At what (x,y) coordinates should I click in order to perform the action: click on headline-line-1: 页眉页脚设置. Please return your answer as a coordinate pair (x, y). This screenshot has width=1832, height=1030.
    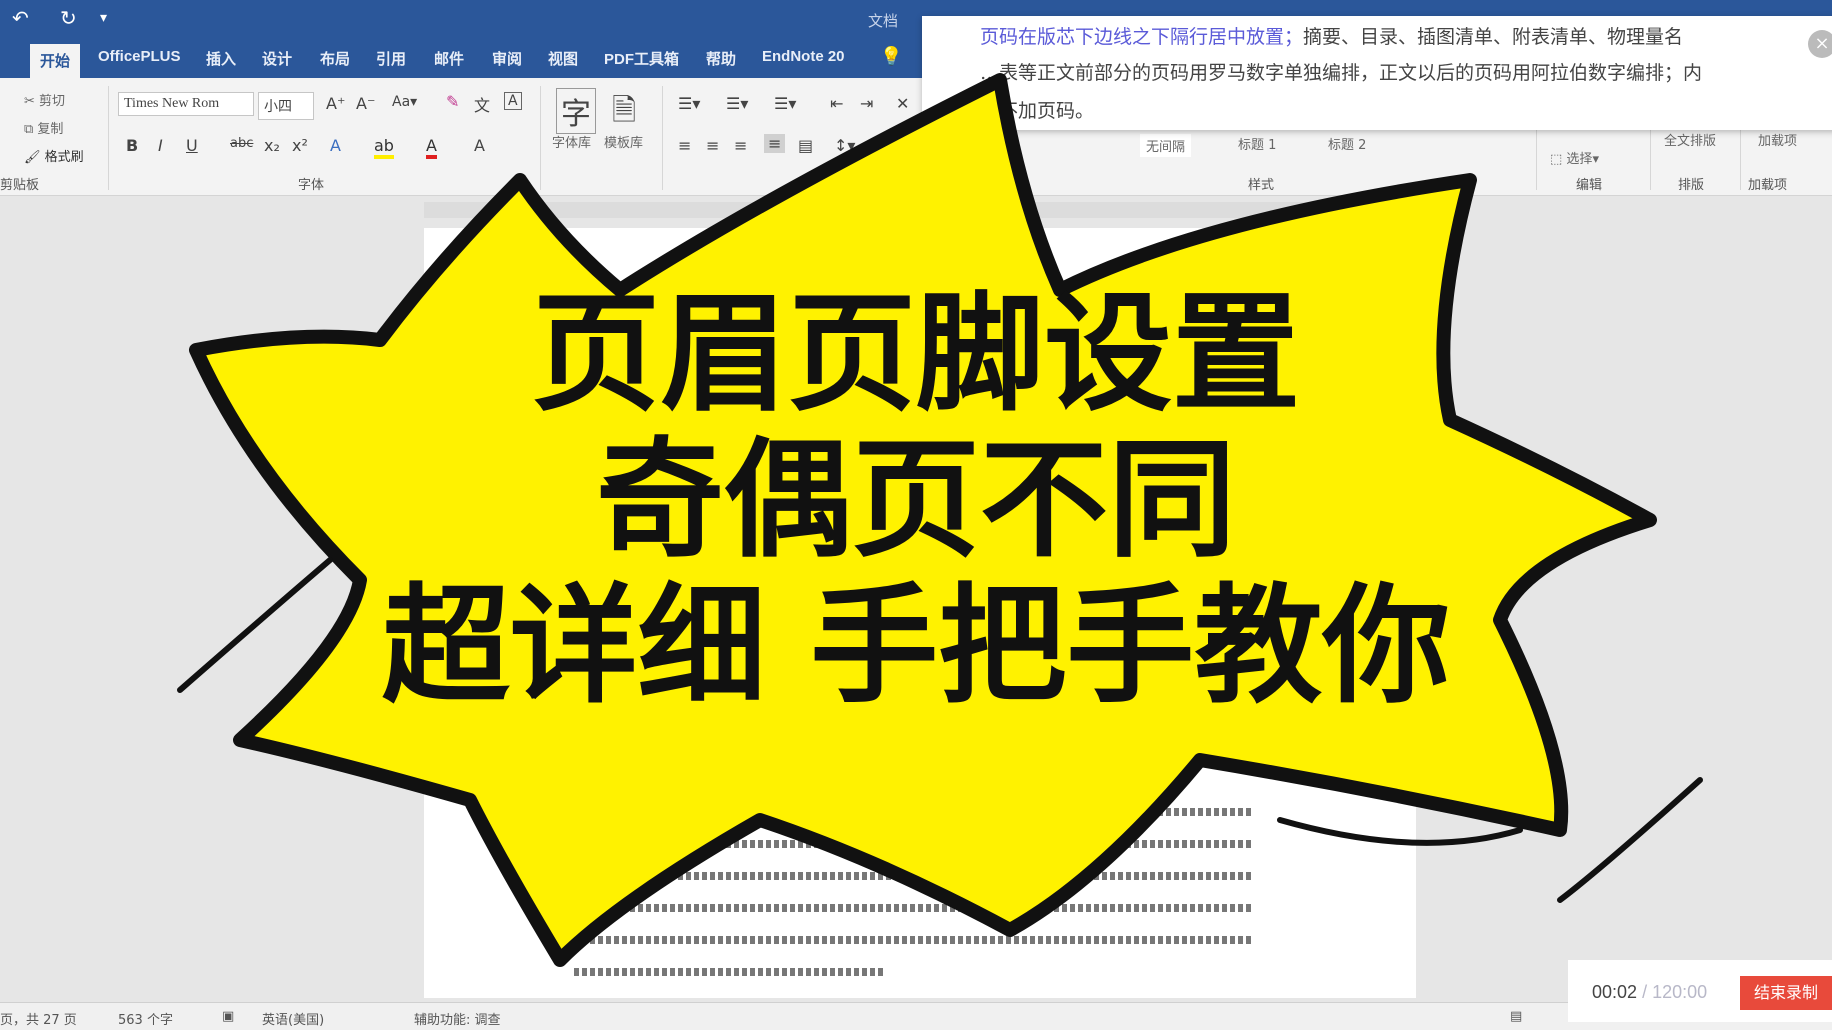
    Looking at the image, I should click on (915, 354).